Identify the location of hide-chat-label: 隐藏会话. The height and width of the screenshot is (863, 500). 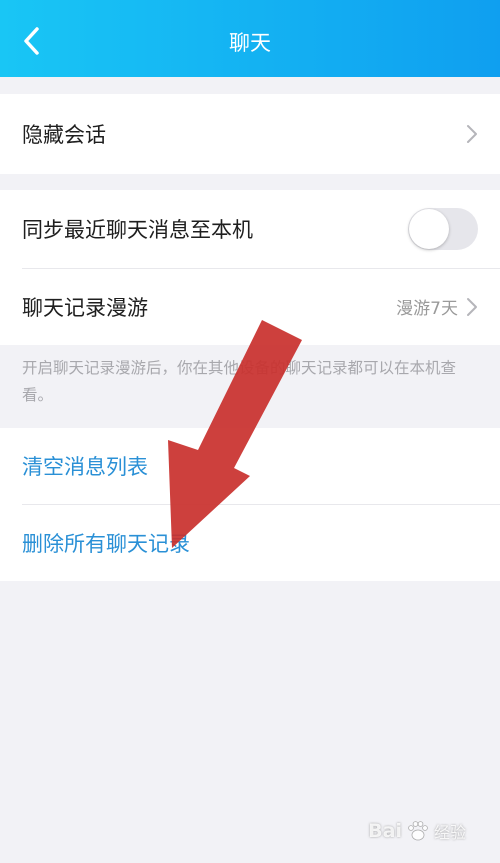
(64, 135).